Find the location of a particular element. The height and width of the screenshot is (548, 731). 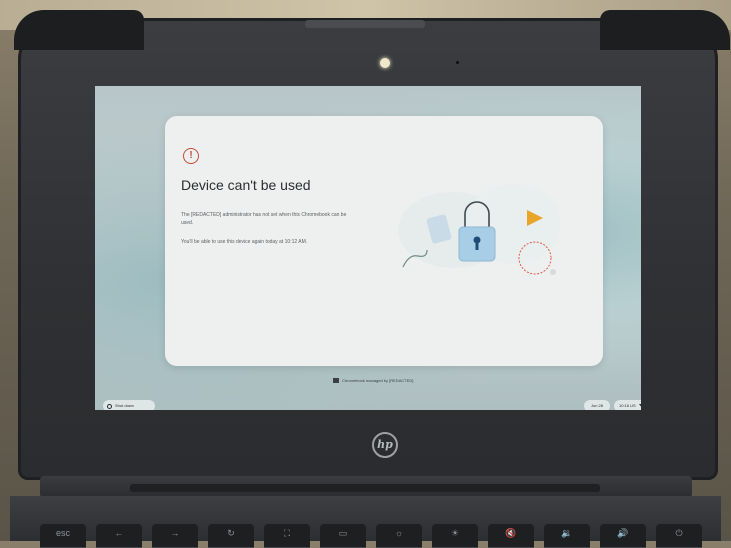

keyboard-key: ⏻ is located at coordinates (679, 536).